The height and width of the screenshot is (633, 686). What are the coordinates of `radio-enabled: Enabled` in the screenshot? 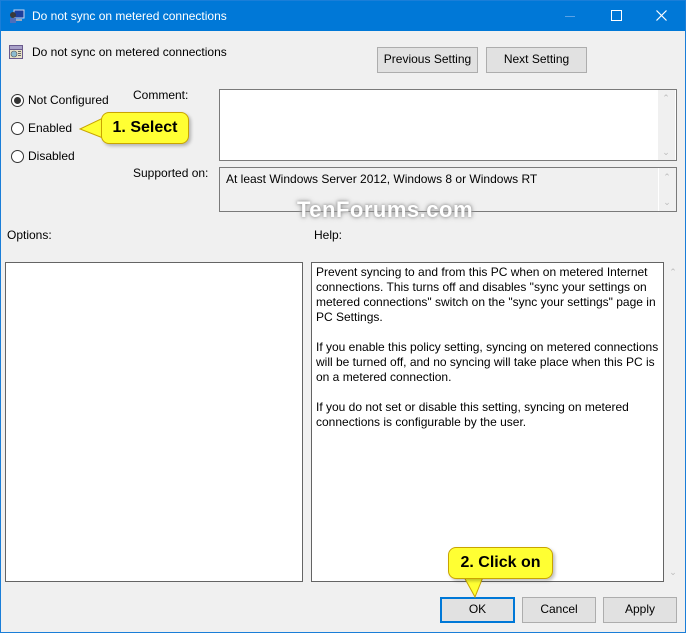 It's located at (41, 128).